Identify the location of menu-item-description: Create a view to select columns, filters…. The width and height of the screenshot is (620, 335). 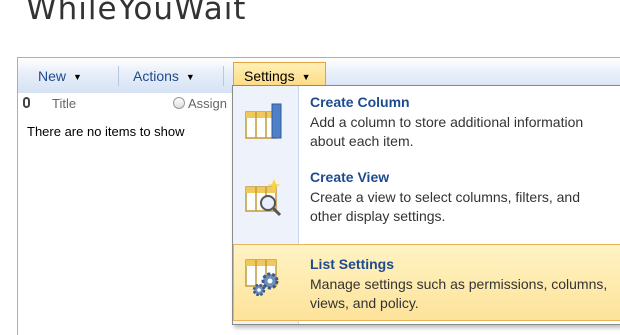
(445, 206).